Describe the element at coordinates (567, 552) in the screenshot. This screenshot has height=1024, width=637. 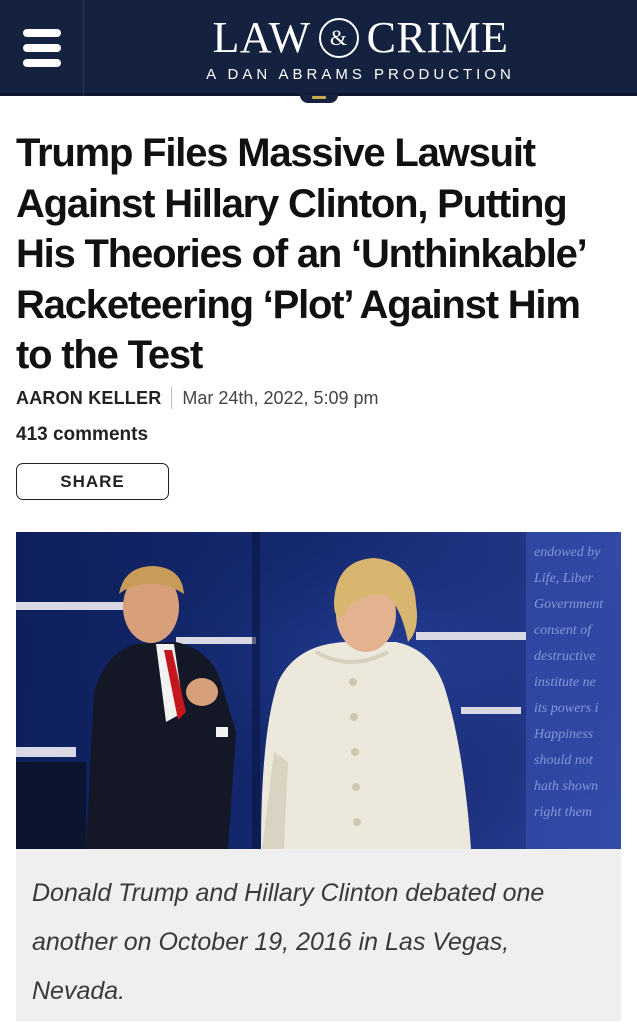
I see `backdrop-word: endowed by` at that location.